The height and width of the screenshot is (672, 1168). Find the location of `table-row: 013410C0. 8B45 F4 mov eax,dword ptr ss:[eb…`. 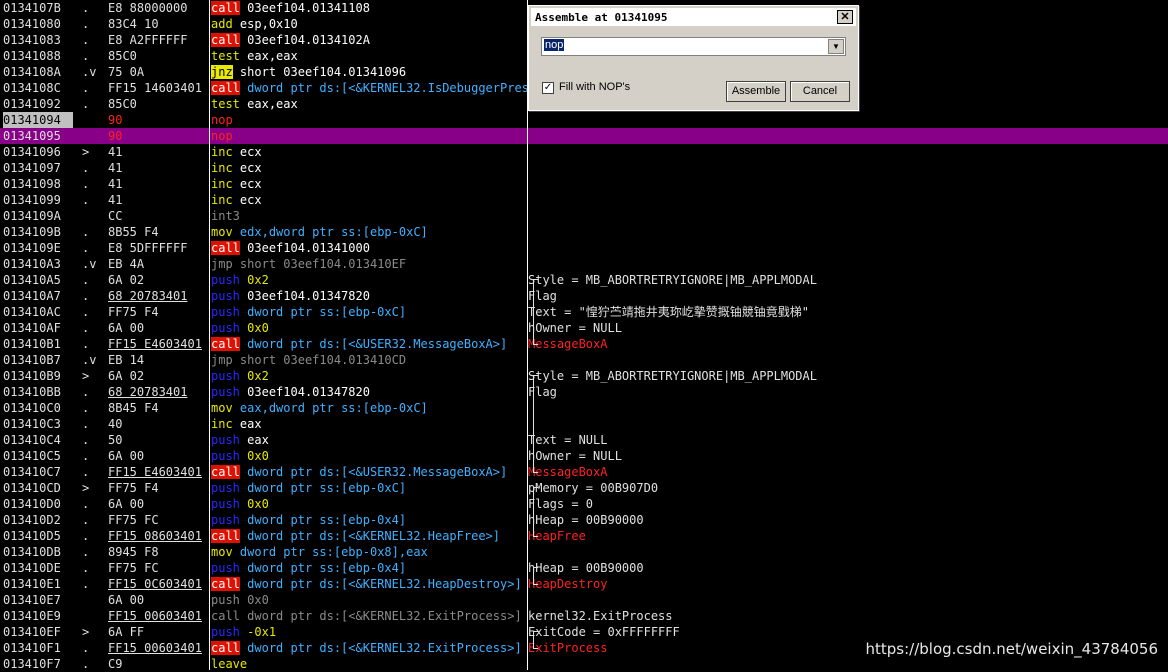

table-row: 013410C0. 8B45 F4 mov eax,dword ptr ss:[eb… is located at coordinates (584, 408).